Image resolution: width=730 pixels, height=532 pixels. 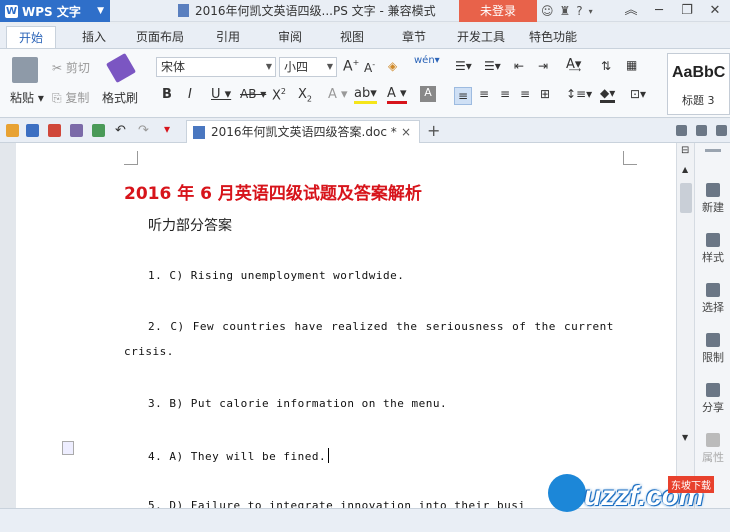 What do you see at coordinates (686, 198) in the screenshot?
I see `scrollbar-thumb` at bounding box center [686, 198].